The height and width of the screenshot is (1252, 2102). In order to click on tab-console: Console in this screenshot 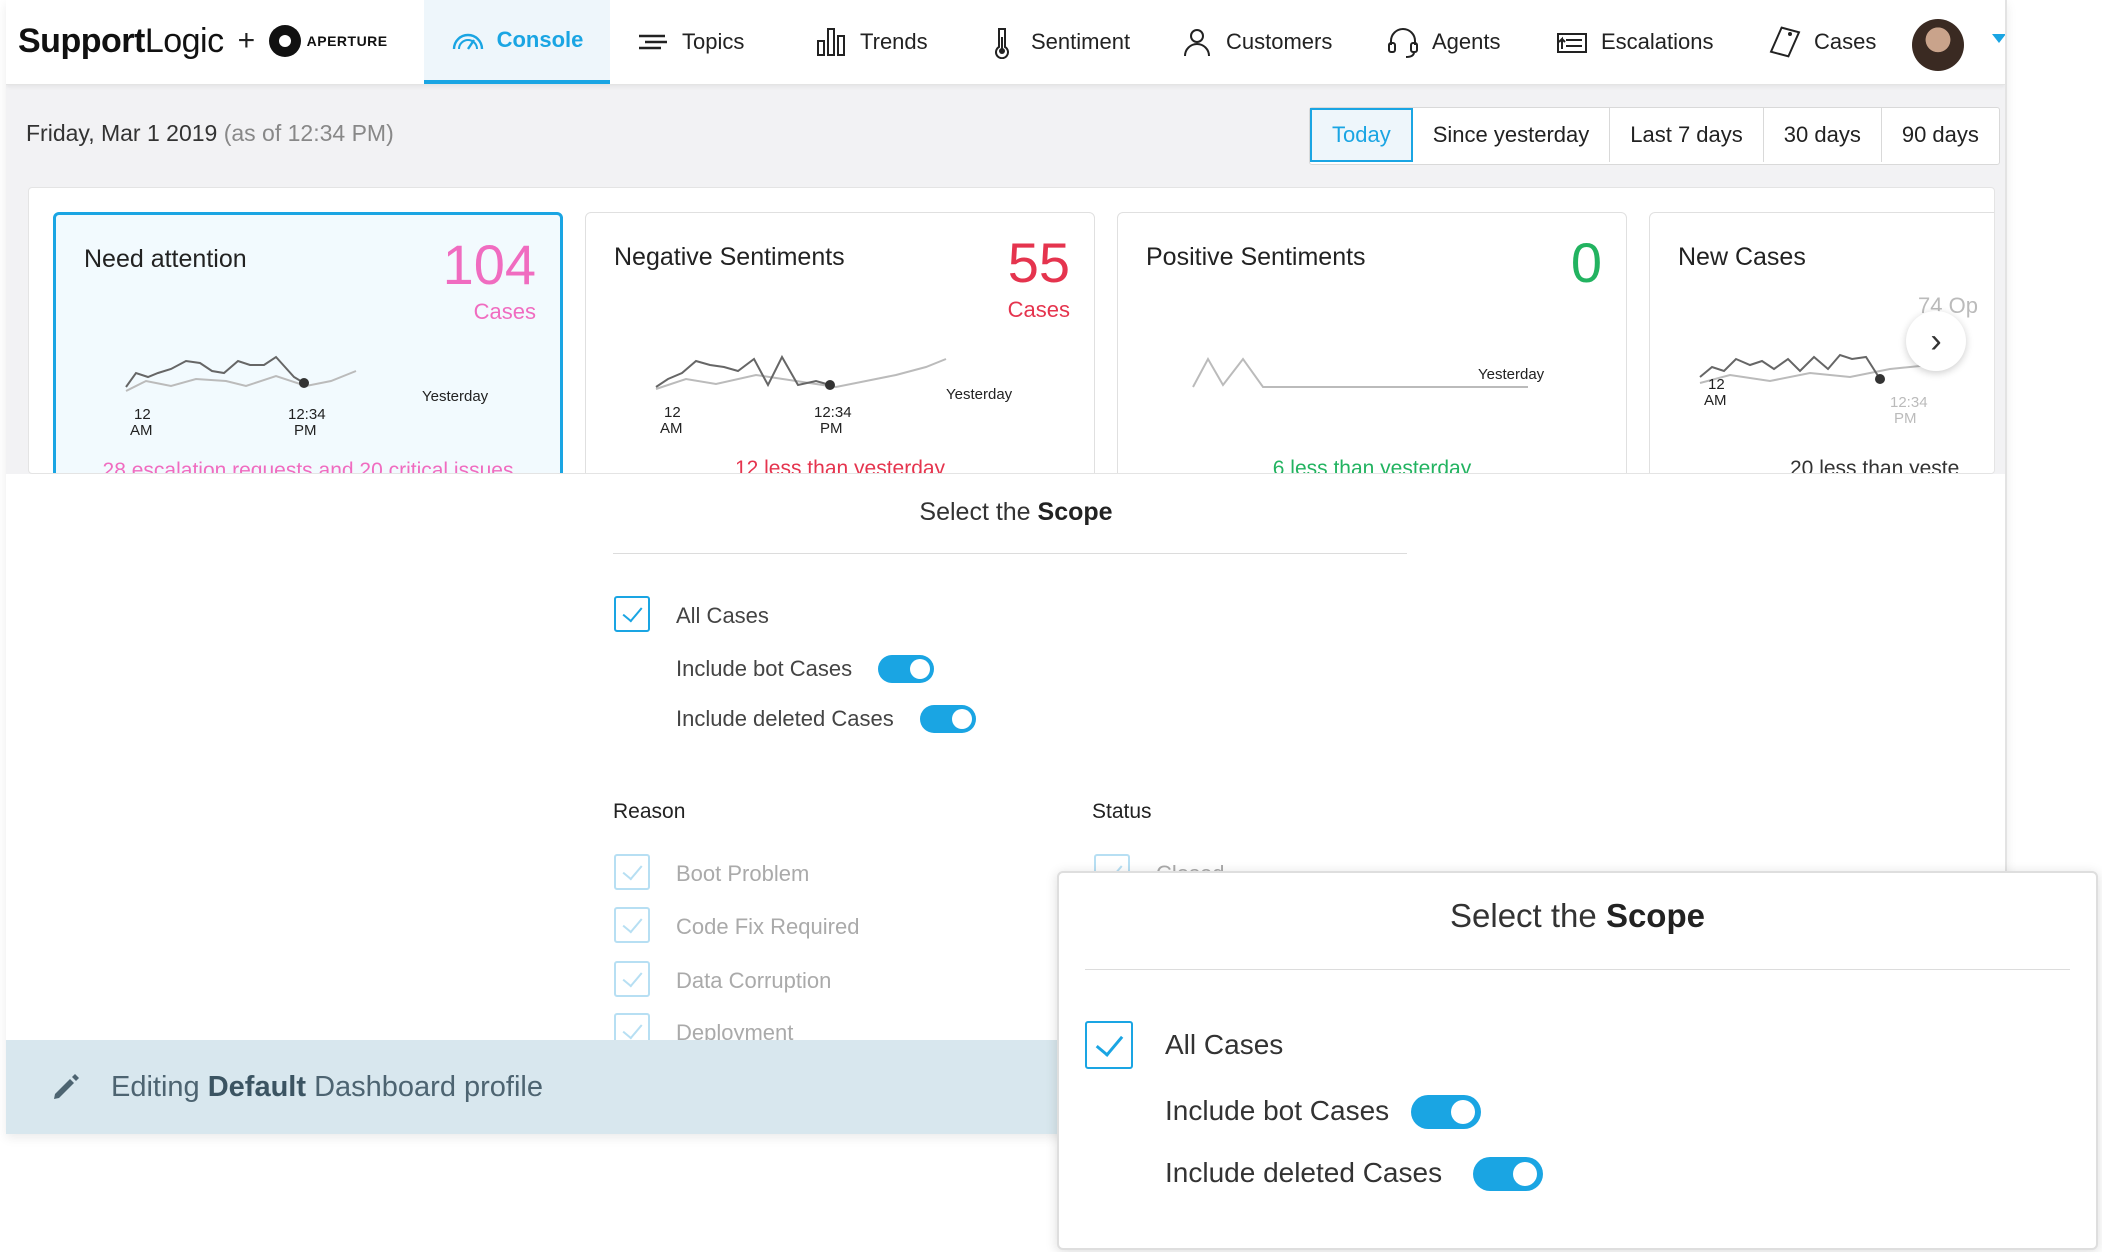, I will do `click(517, 42)`.